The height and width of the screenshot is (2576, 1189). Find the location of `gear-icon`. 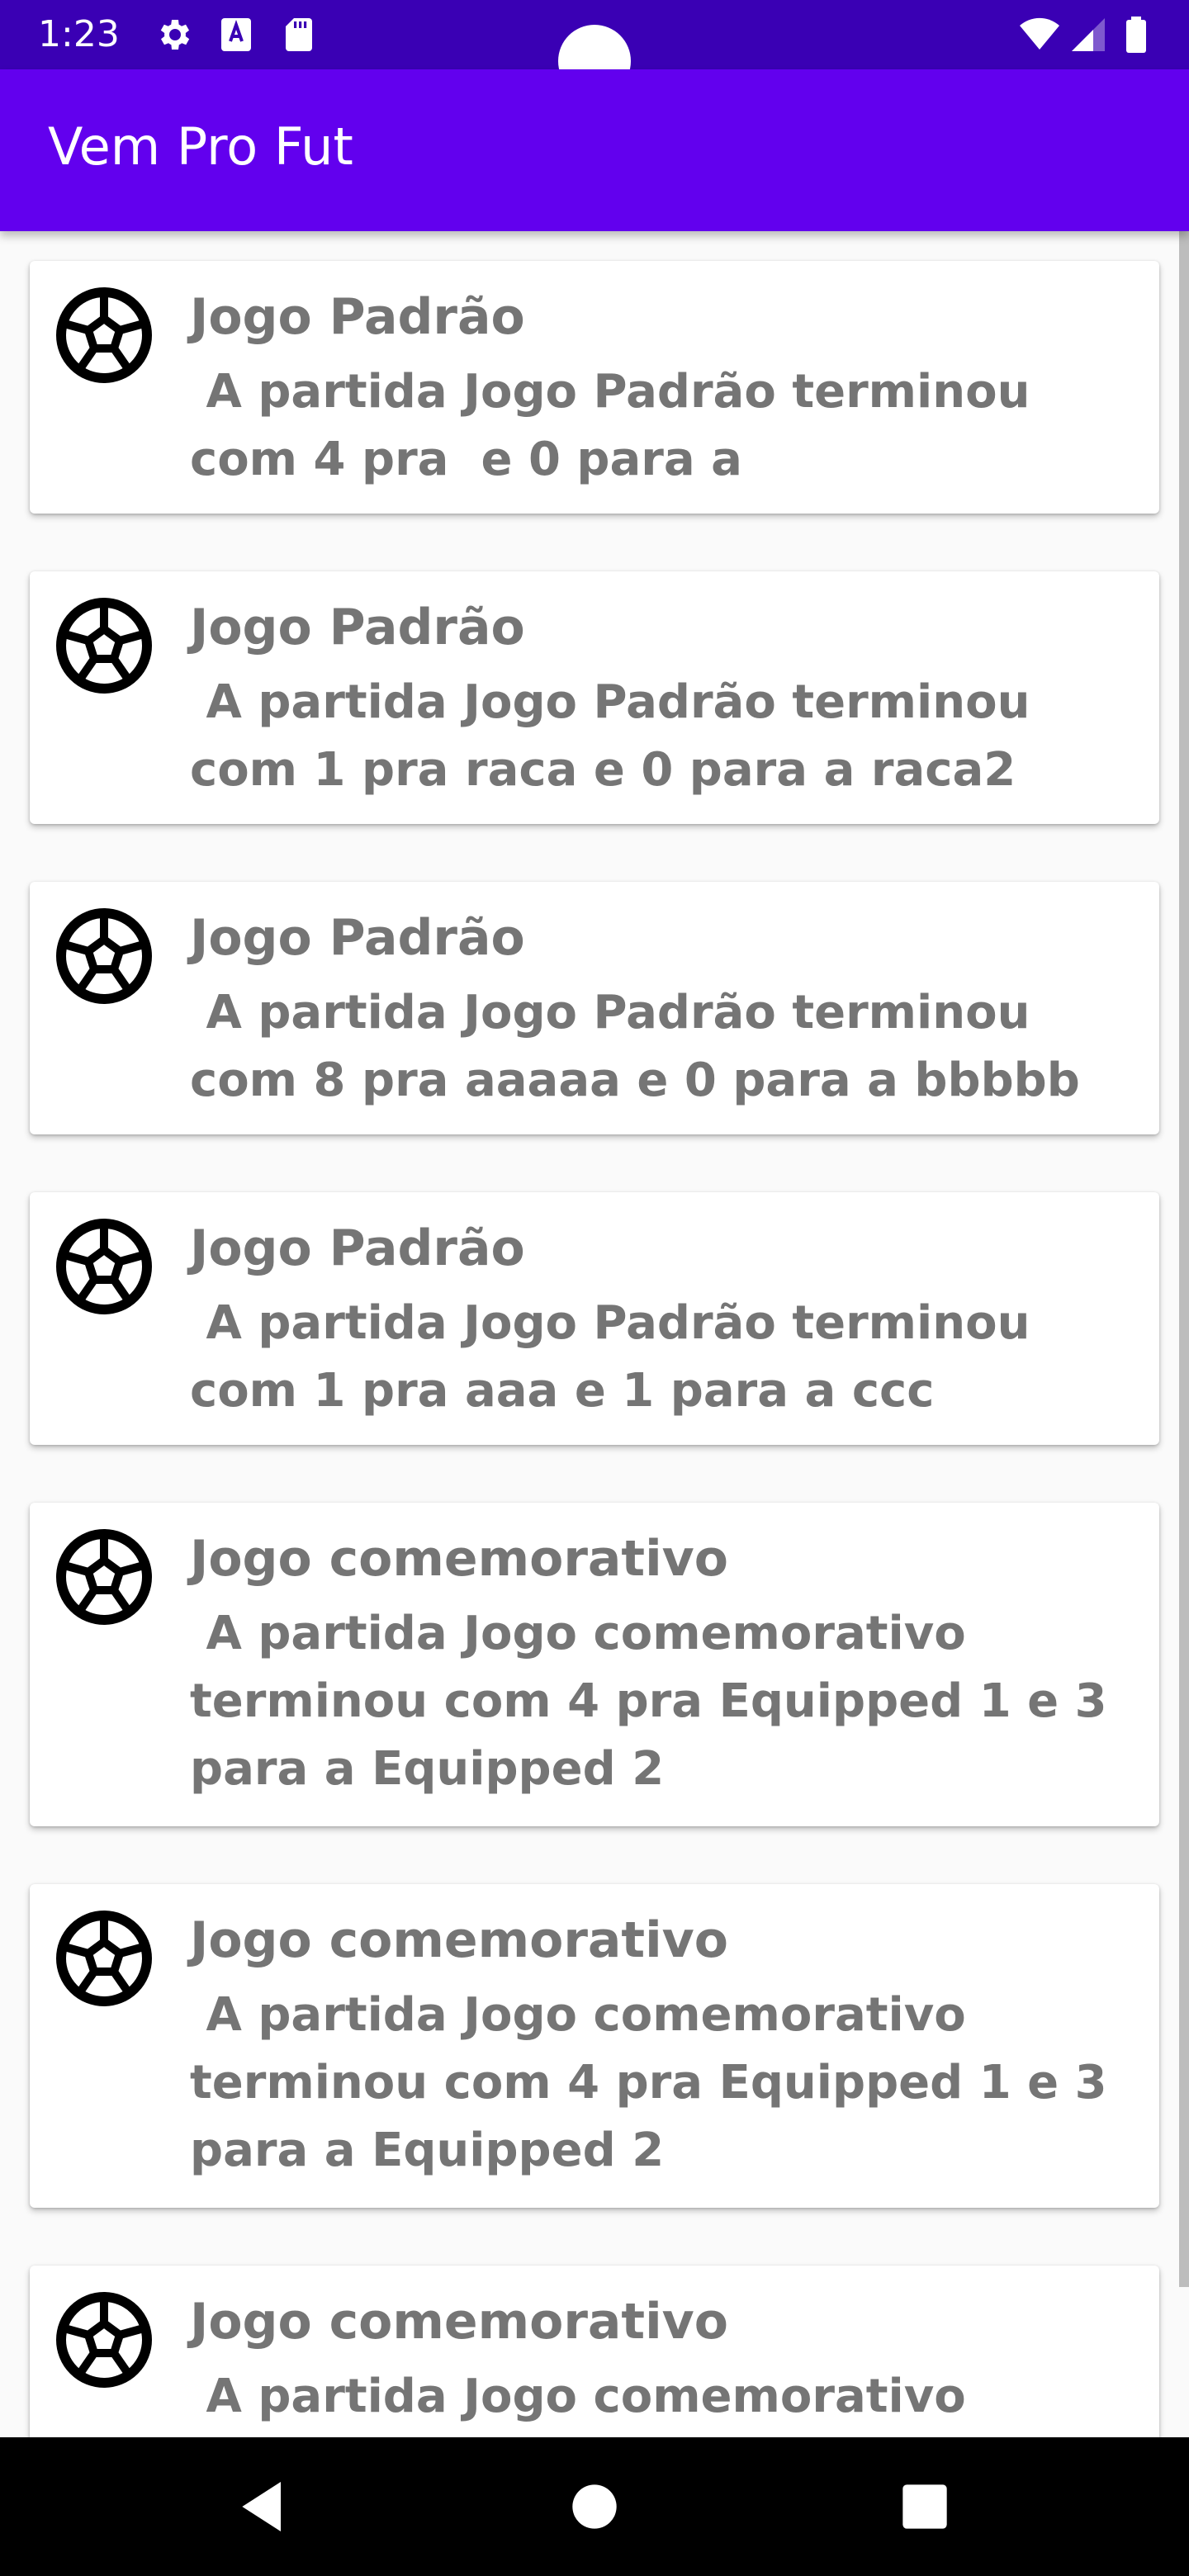

gear-icon is located at coordinates (175, 35).